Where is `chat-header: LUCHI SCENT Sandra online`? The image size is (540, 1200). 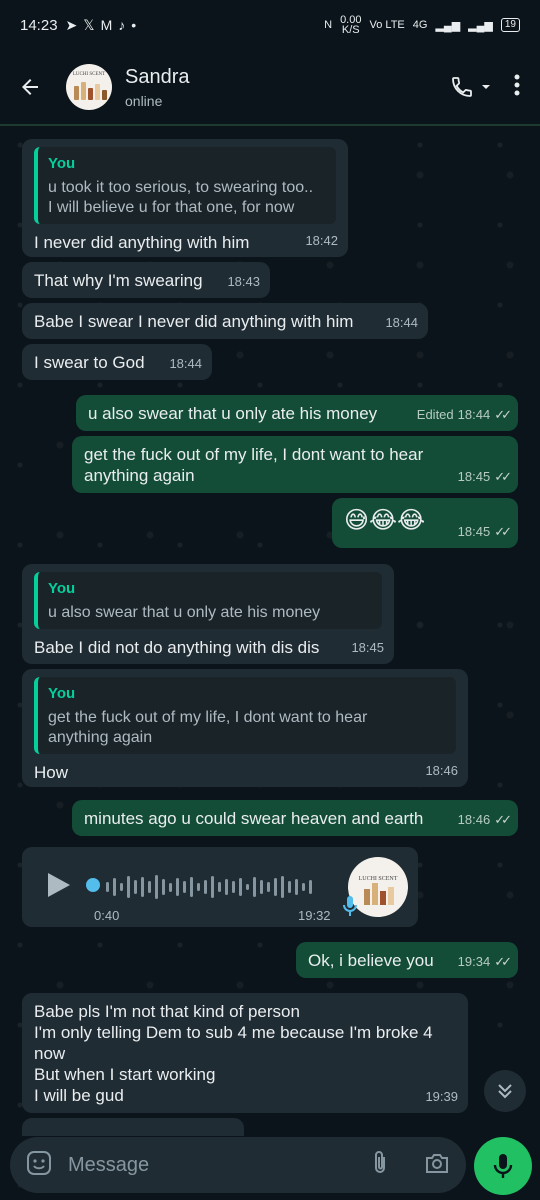
chat-header: LUCHI SCENT Sandra online is located at coordinates (270, 88).